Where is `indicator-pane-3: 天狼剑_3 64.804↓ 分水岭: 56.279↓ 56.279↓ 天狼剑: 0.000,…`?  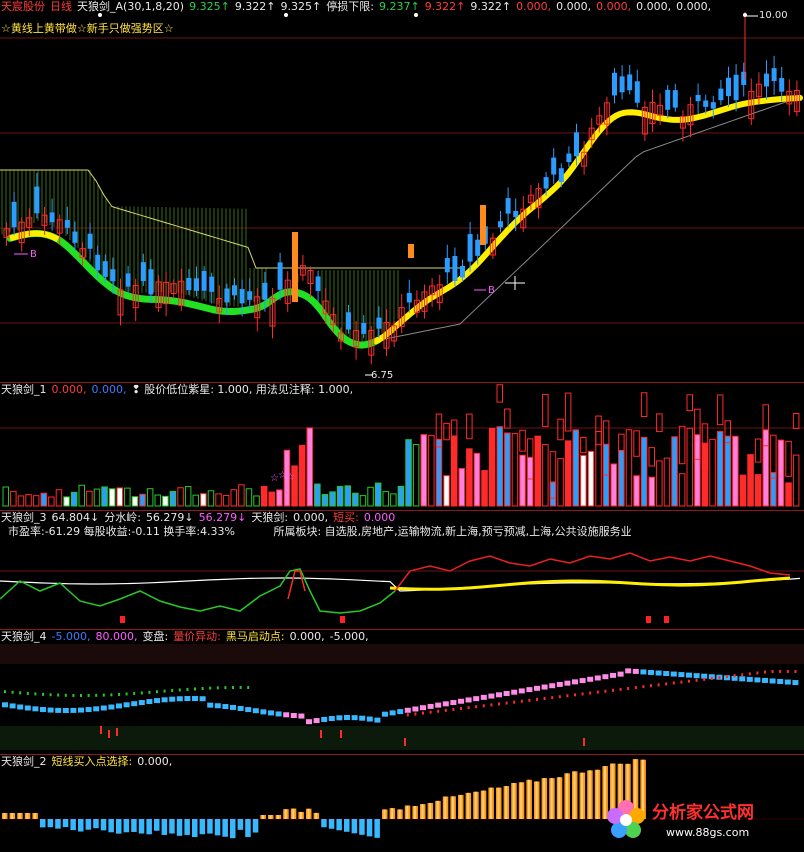 indicator-pane-3: 天狼剑_3 64.804↓ 分水岭: 56.279↓ 56.279↓ 天狼剑: 0.000,… is located at coordinates (402, 570).